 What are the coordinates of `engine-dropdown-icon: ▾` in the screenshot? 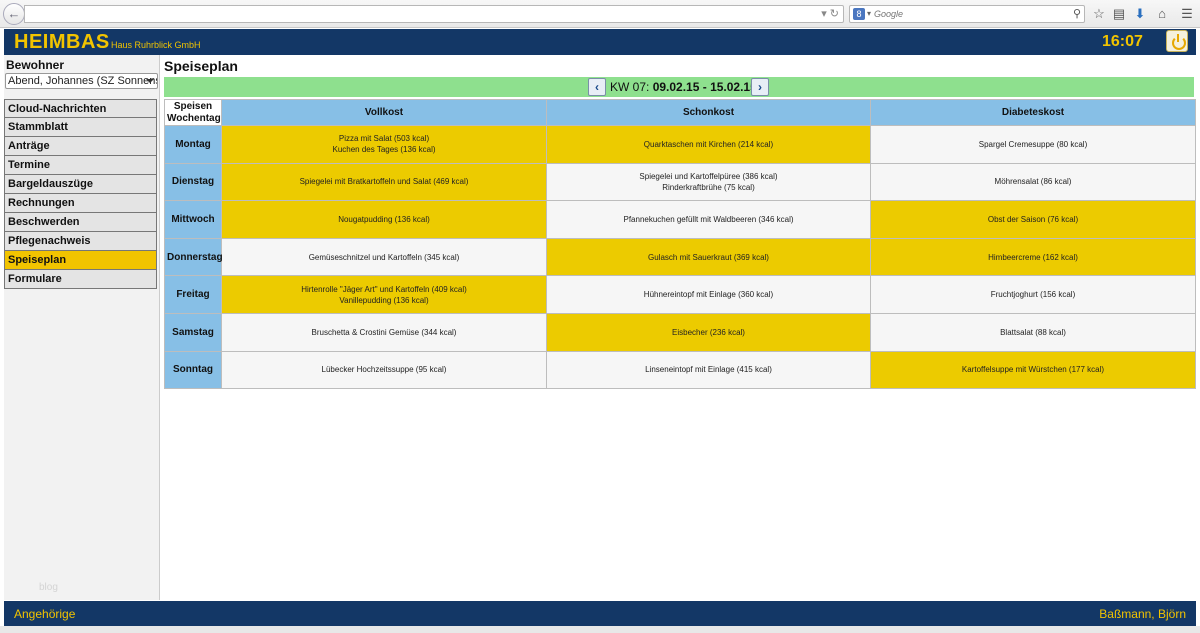 It's located at (869, 13).